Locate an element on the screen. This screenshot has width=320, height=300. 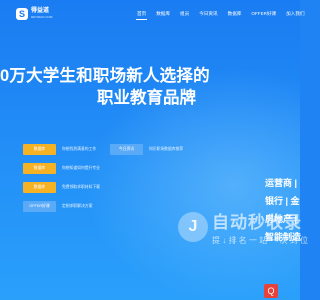
logo-name: 得益道 is located at coordinates (40, 11).